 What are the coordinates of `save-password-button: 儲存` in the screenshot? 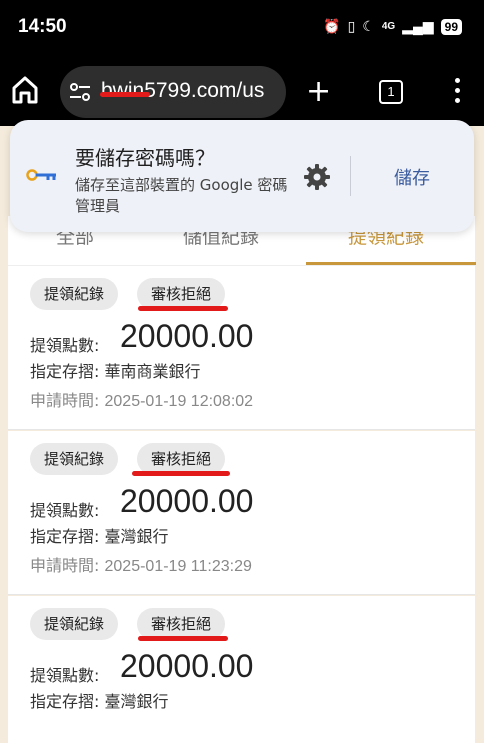 It's located at (412, 177).